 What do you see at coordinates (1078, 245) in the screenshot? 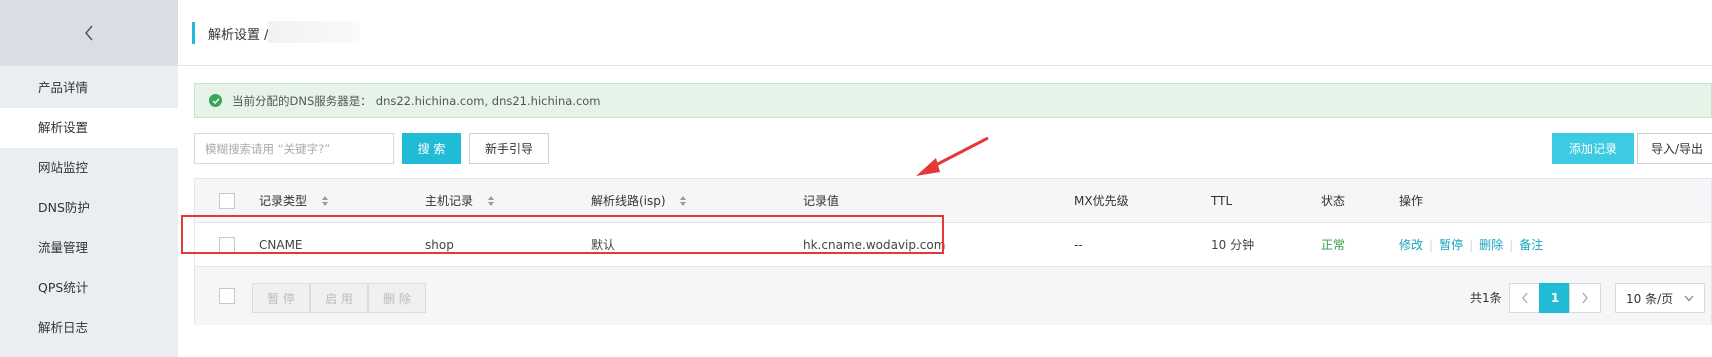
I see `mx-priority: --` at bounding box center [1078, 245].